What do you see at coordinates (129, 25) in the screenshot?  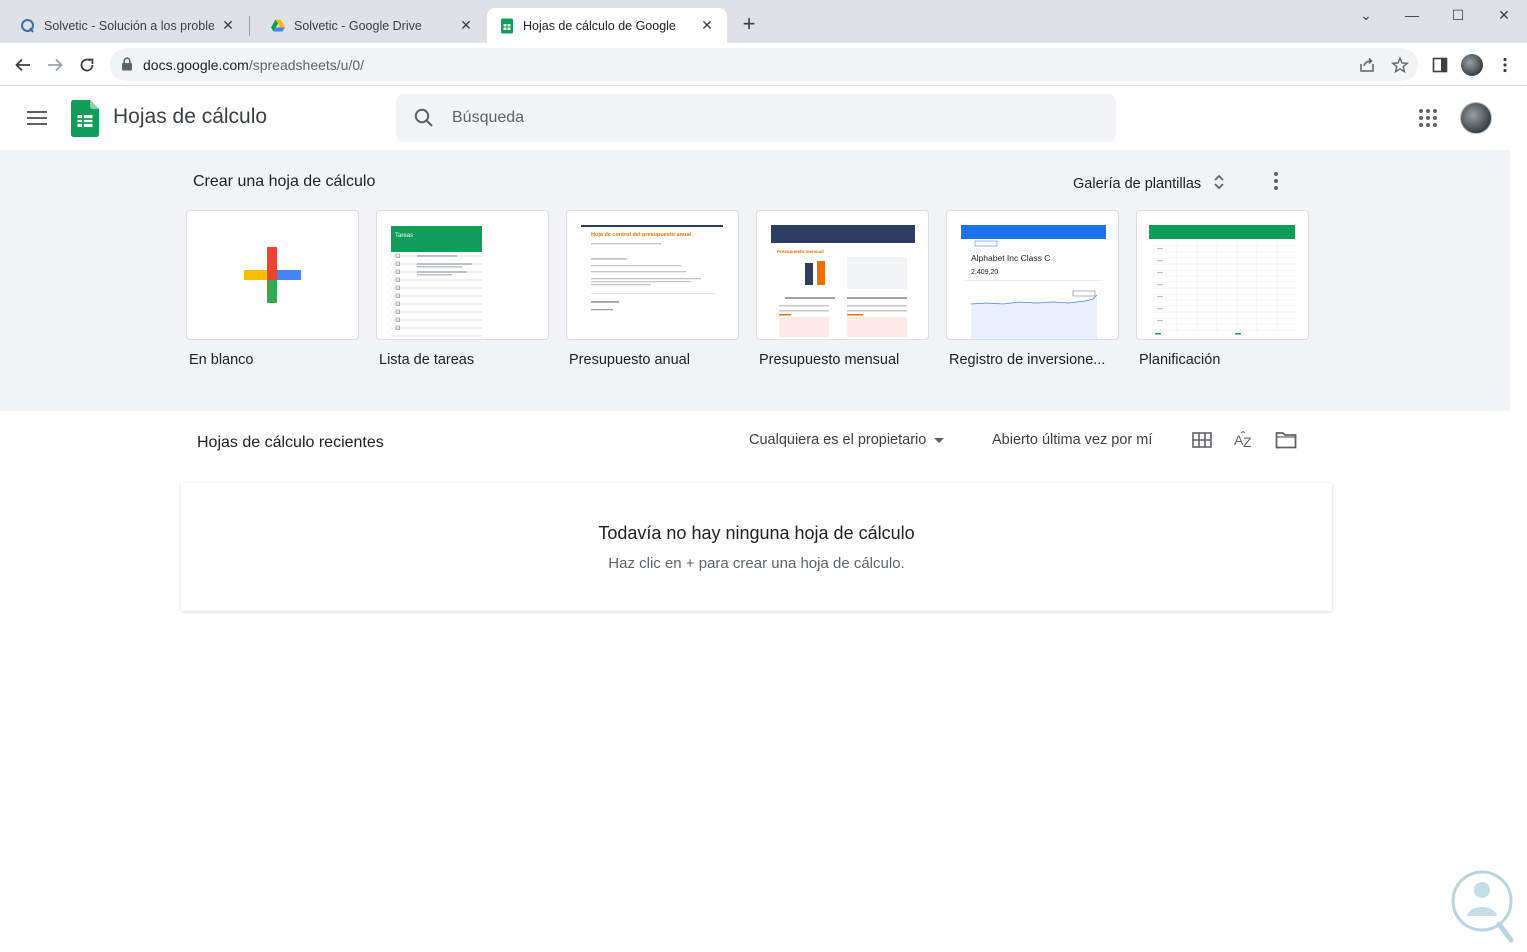 I see `tab-title: Solvetic - Solución a los problem` at bounding box center [129, 25].